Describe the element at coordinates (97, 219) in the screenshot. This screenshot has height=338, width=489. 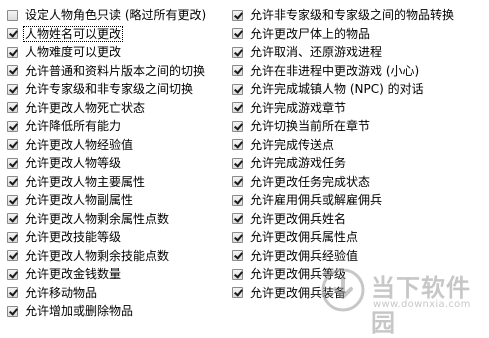
I see `option-label: 允许更改人物剩余属性点数` at that location.